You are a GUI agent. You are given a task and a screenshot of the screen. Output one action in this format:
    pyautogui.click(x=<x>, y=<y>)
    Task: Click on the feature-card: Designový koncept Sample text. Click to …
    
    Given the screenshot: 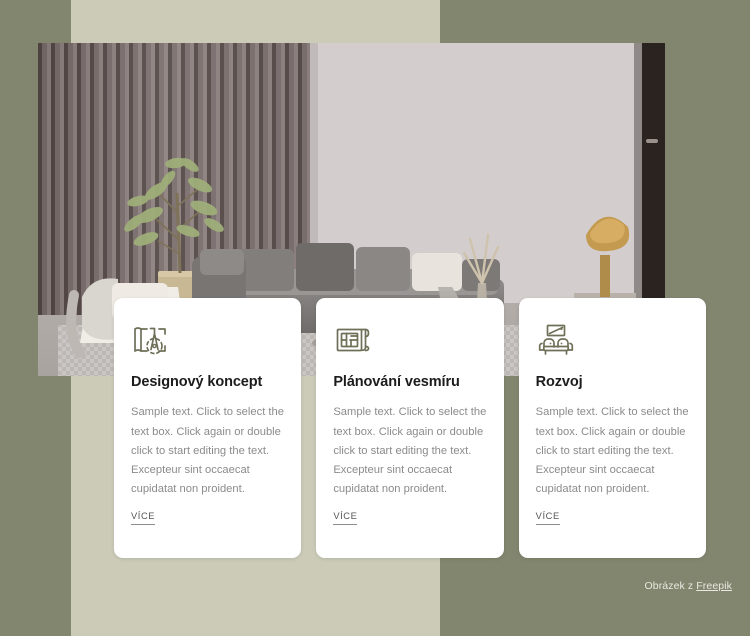 What is the action you would take?
    pyautogui.click(x=208, y=428)
    